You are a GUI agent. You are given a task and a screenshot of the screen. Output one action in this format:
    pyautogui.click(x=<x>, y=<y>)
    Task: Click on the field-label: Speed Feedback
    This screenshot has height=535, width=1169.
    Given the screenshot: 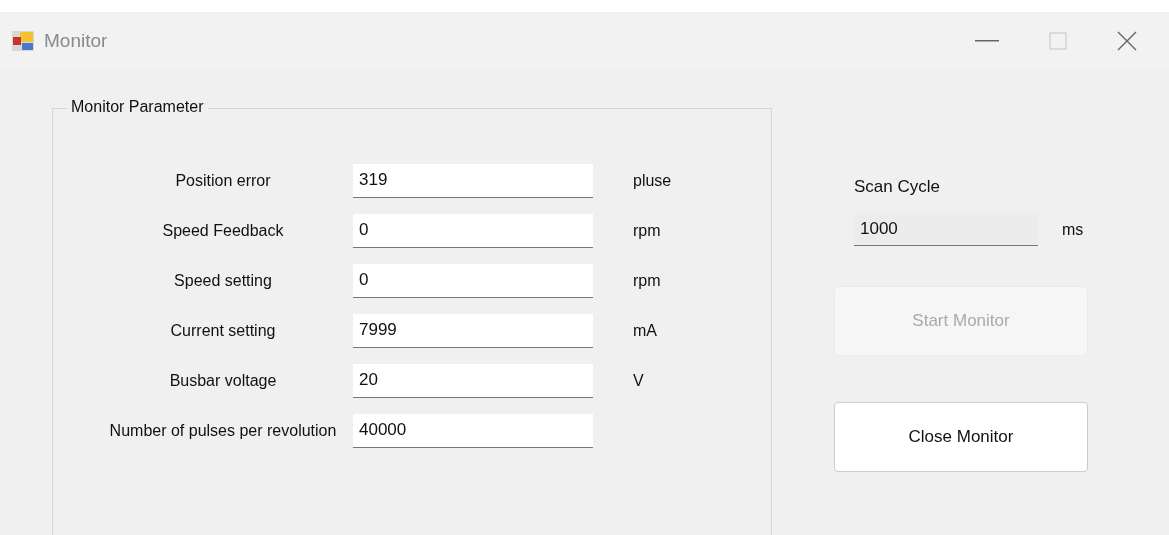 What is the action you would take?
    pyautogui.click(x=223, y=230)
    